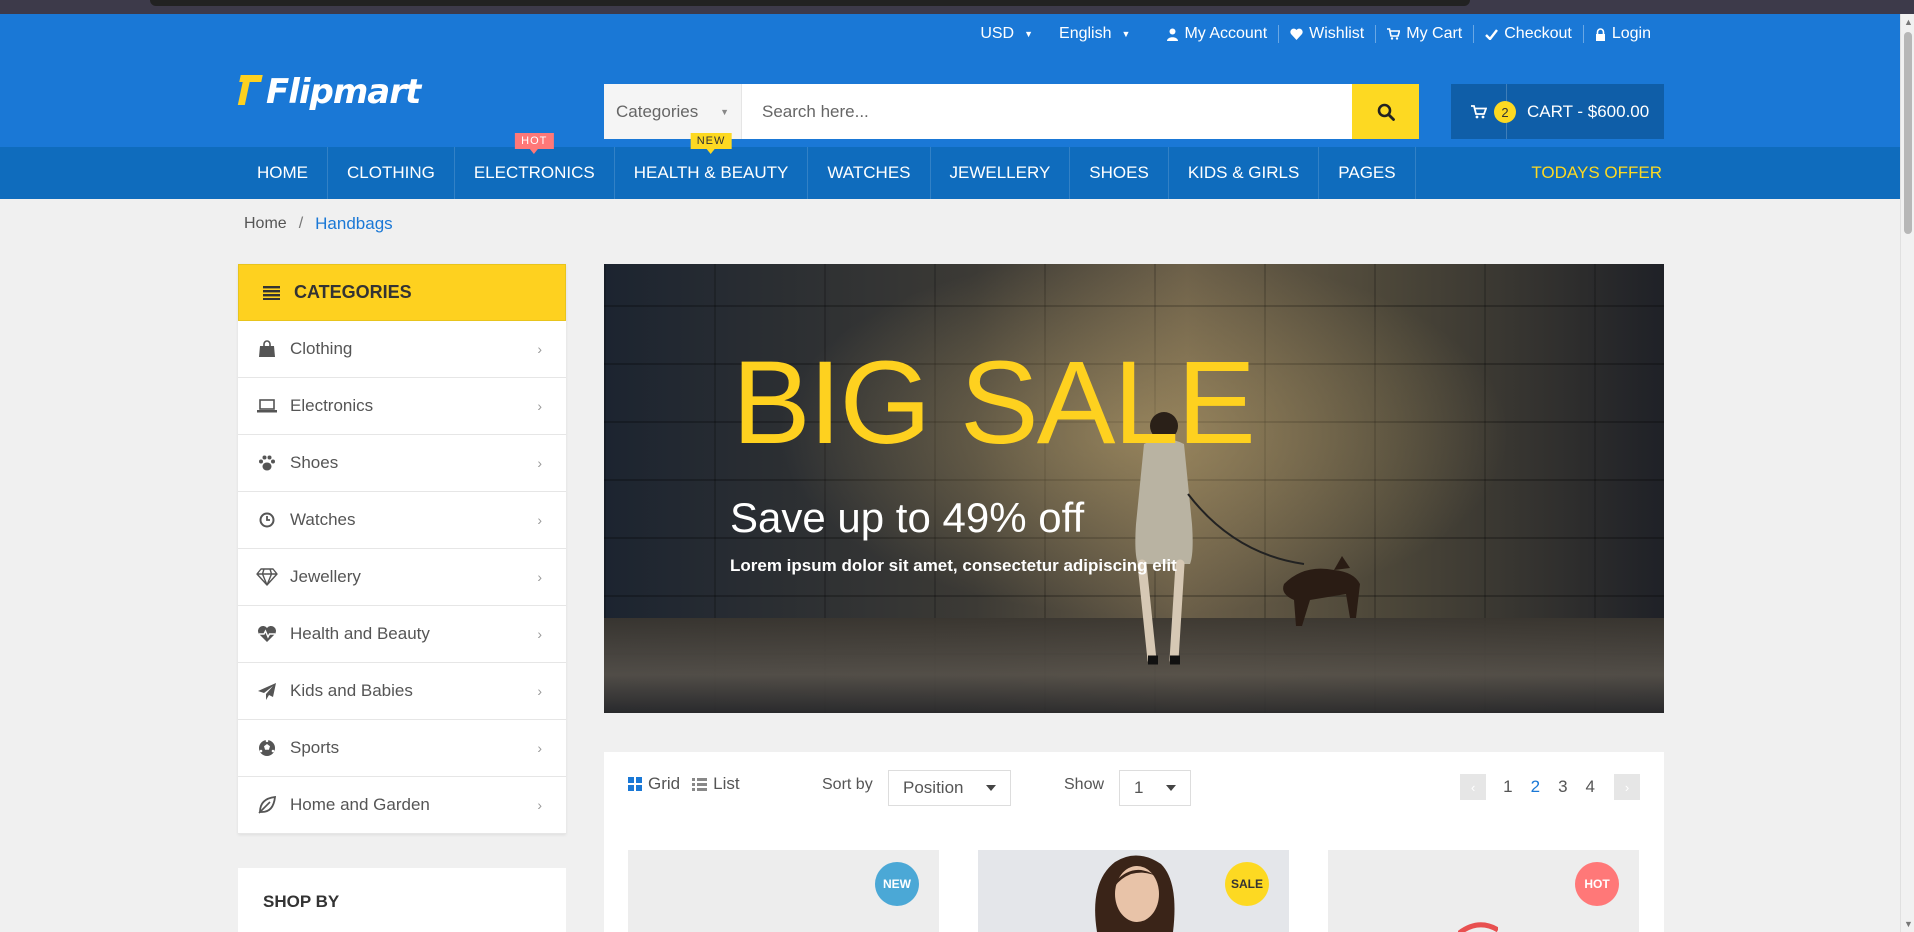  I want to click on page-link-active: 2, so click(1535, 787).